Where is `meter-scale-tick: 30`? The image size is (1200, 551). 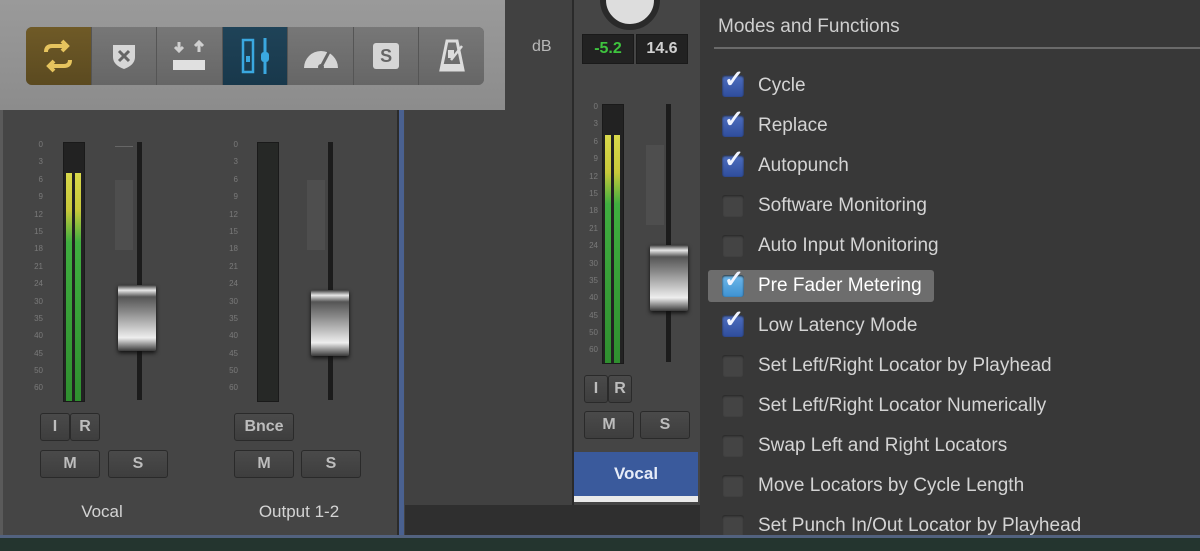 meter-scale-tick: 30 is located at coordinates (593, 263).